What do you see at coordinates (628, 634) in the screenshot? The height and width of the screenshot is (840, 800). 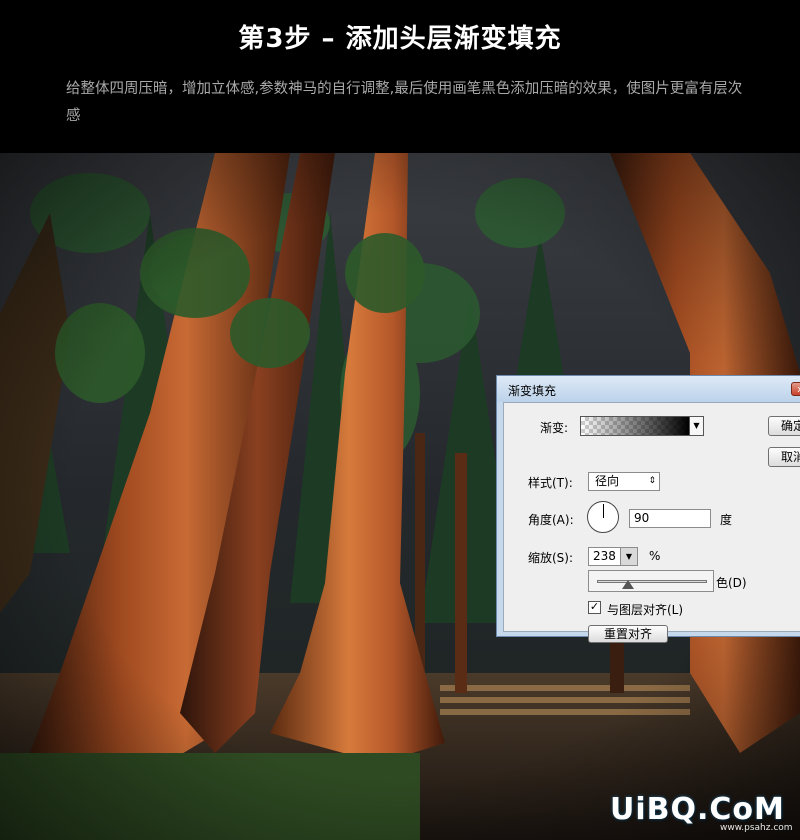 I see `reset-align-button: 重置对齐` at bounding box center [628, 634].